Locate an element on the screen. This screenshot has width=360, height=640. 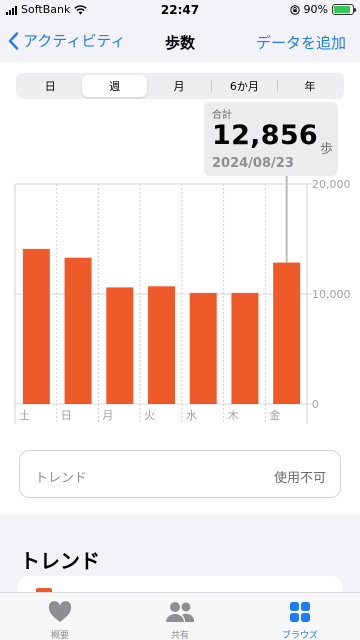
tooltip-value: 12,856 is located at coordinates (265, 135).